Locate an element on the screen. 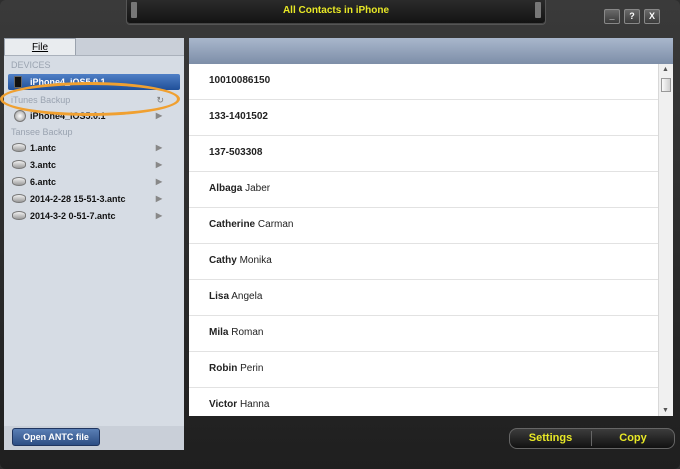  close-button: X is located at coordinates (652, 16).